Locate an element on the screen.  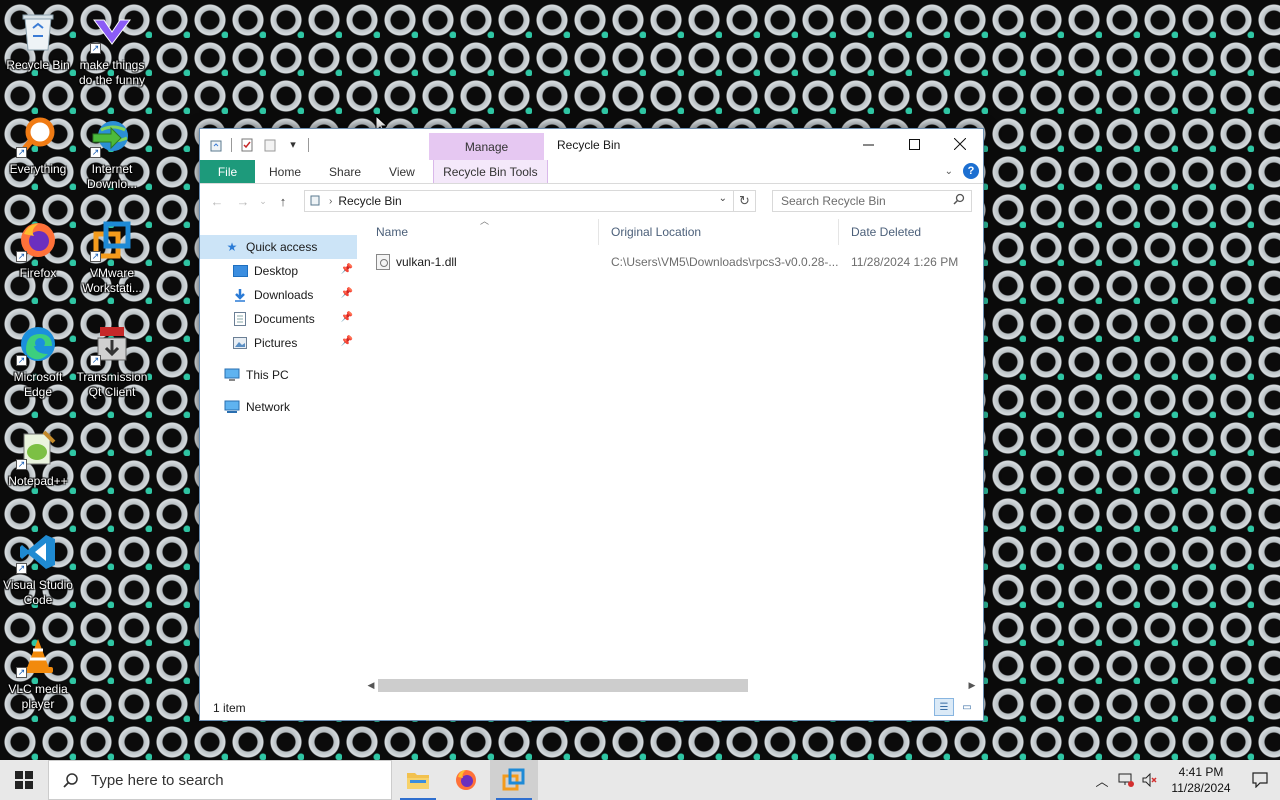
desktop-icon-vlc-media-player: ↗ VLC media player is located at coordinates (38, 672).